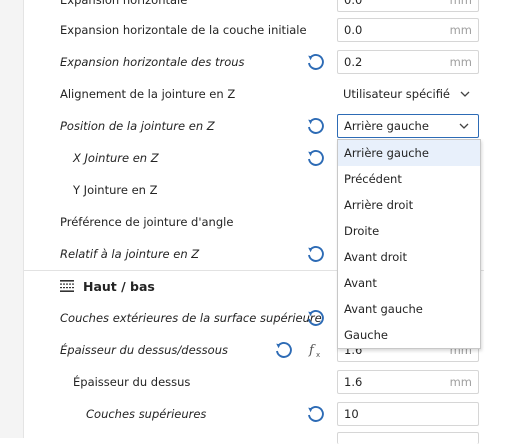 The height and width of the screenshot is (444, 514). I want to click on setting-row-top-thickness: Épaisseur du dessus 1.6 mm, so click(254, 382).